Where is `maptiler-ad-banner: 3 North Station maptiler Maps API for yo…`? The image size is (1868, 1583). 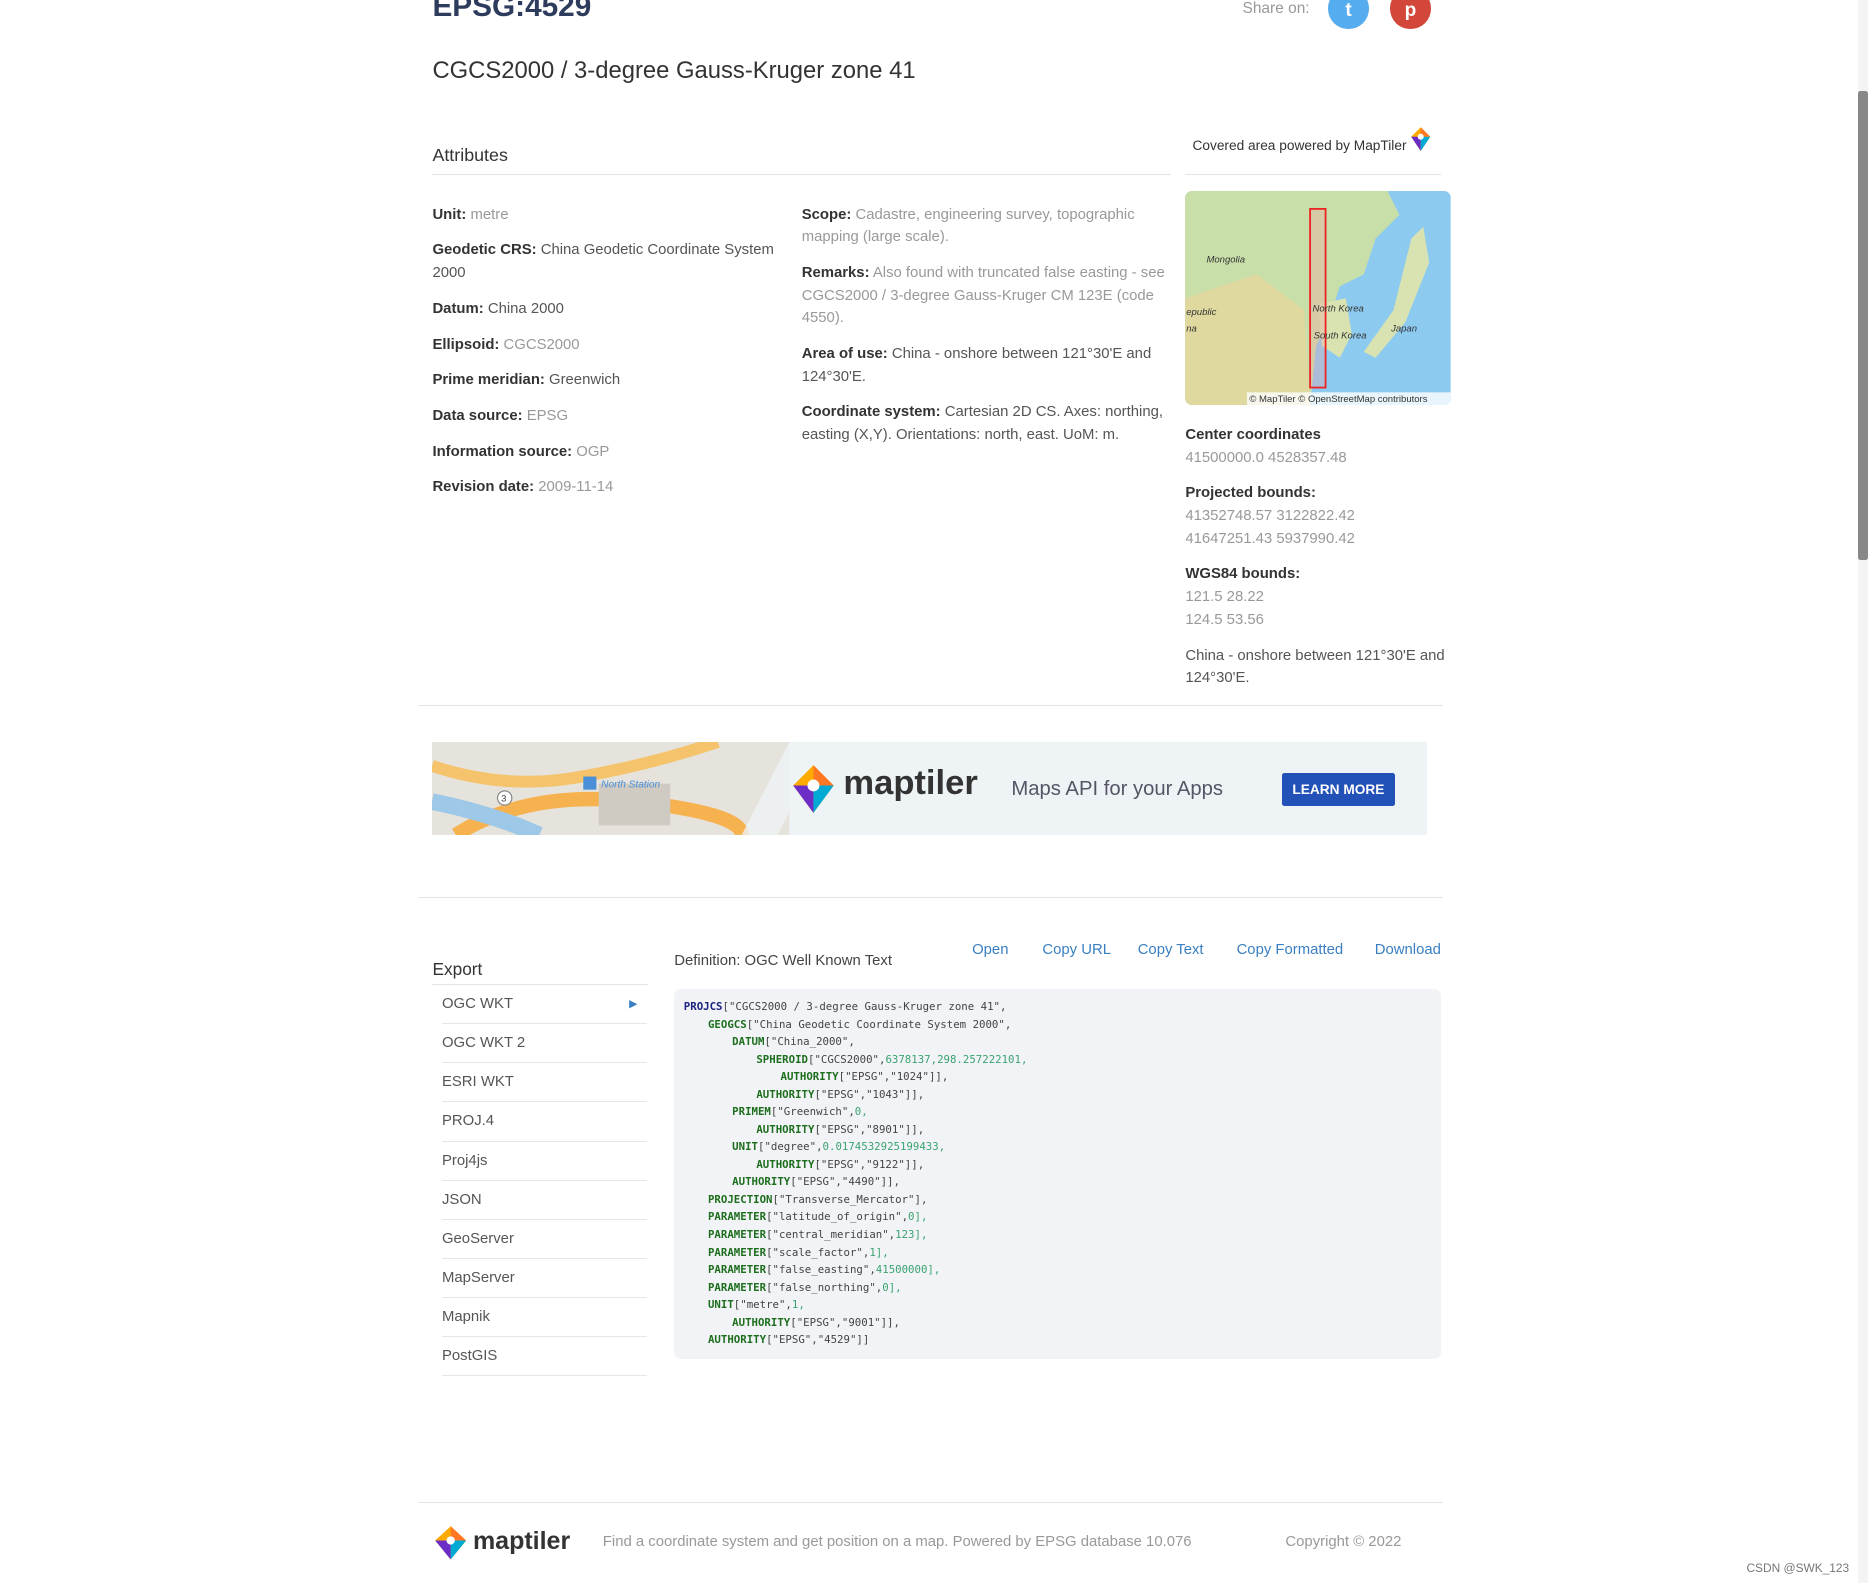
maptiler-ad-banner: 3 North Station maptiler Maps API for yo… is located at coordinates (930, 789).